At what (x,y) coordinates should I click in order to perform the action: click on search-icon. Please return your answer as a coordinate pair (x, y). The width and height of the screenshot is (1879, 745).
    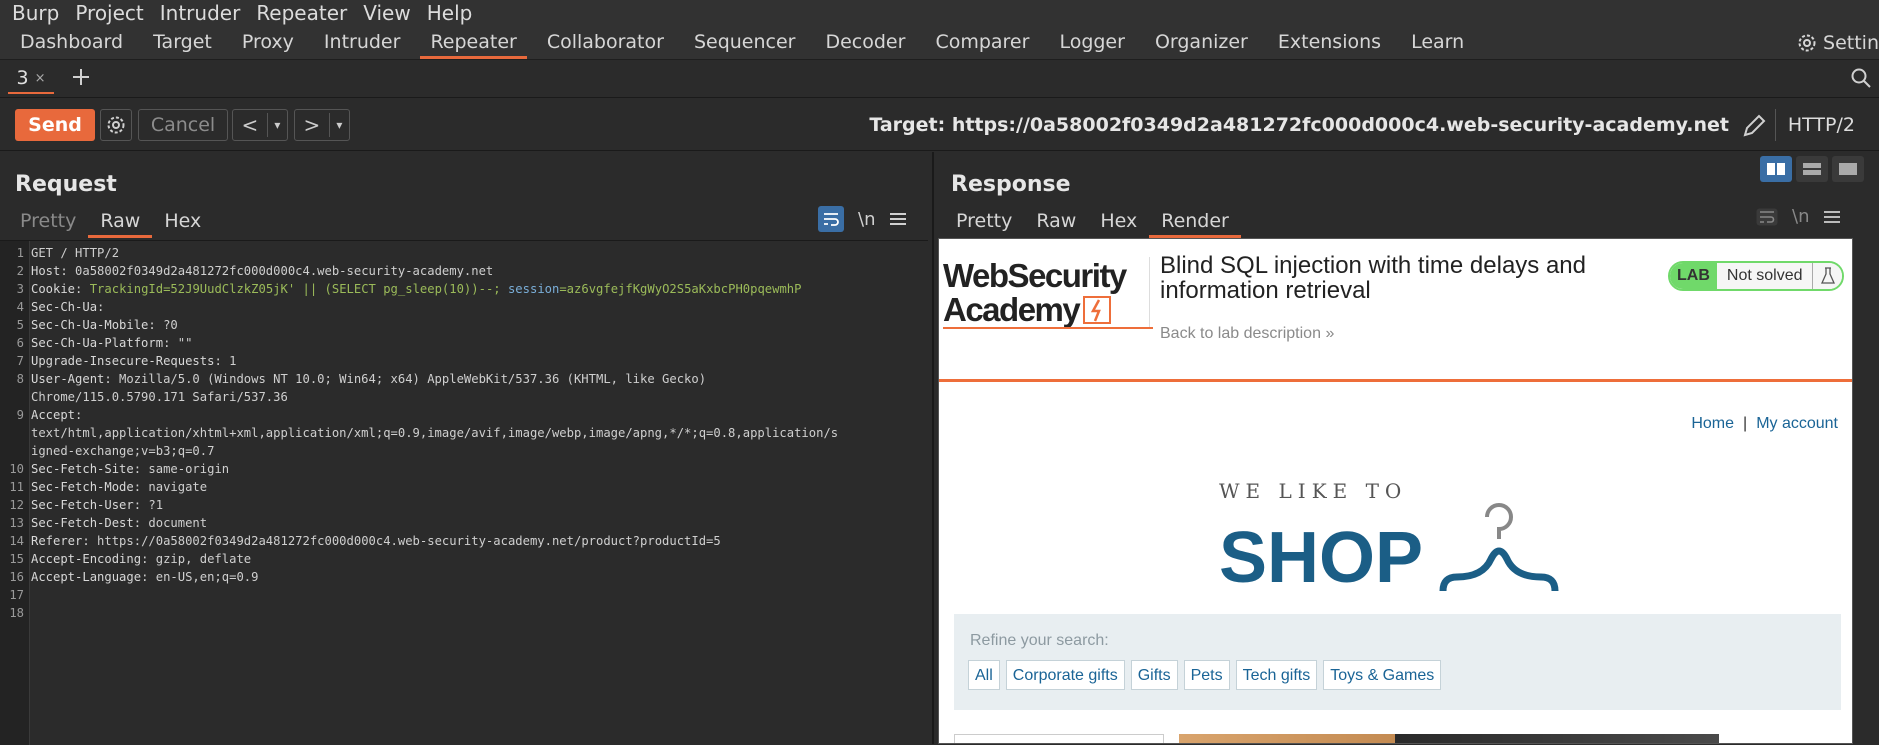
    Looking at the image, I should click on (1861, 80).